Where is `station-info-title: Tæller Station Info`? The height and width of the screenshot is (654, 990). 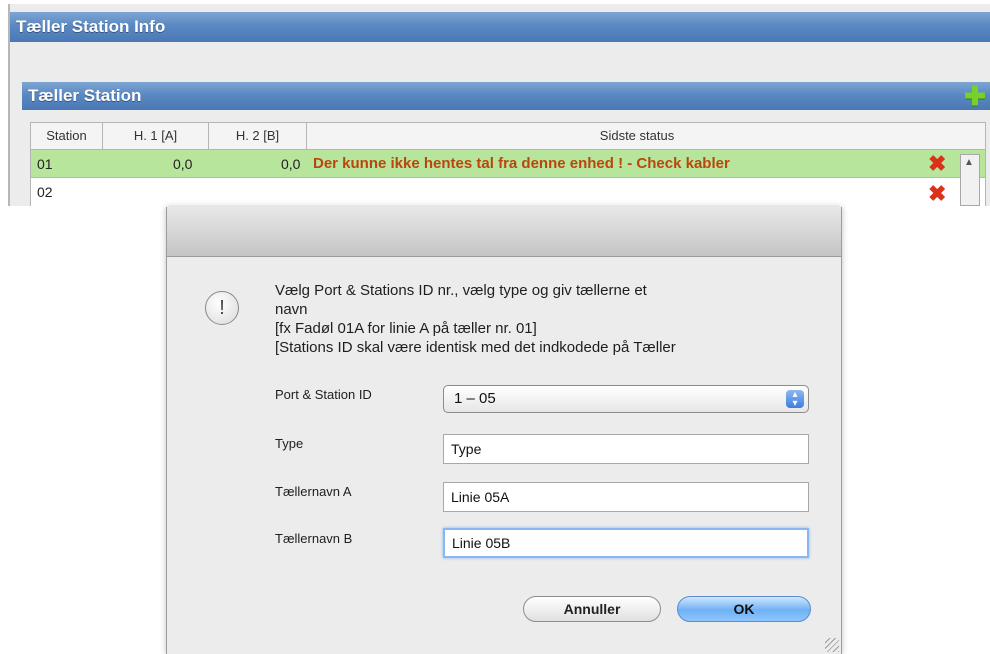
station-info-title: Tæller Station Info is located at coordinates (91, 26).